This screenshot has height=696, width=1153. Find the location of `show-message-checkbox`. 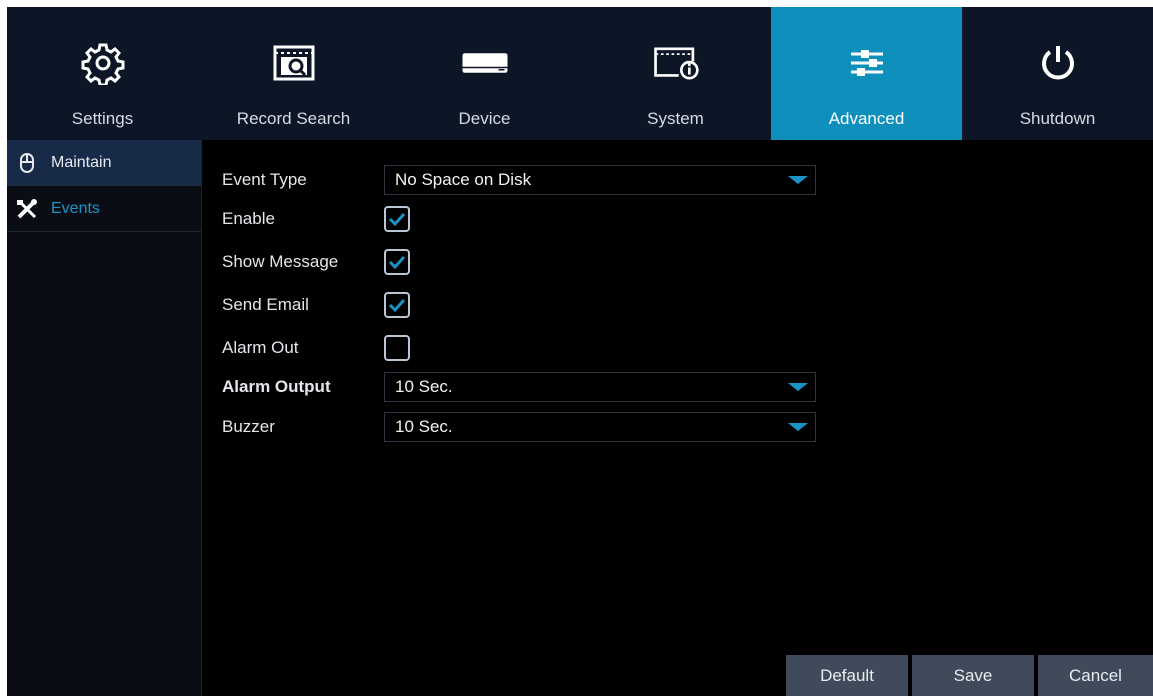

show-message-checkbox is located at coordinates (397, 262).